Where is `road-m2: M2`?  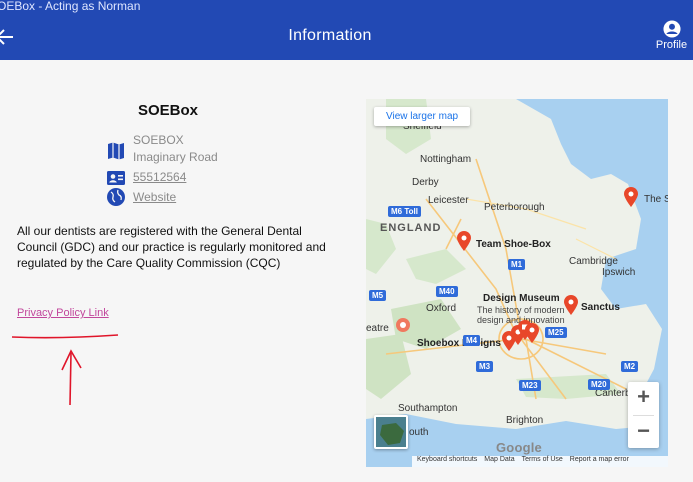 road-m2: M2 is located at coordinates (630, 366).